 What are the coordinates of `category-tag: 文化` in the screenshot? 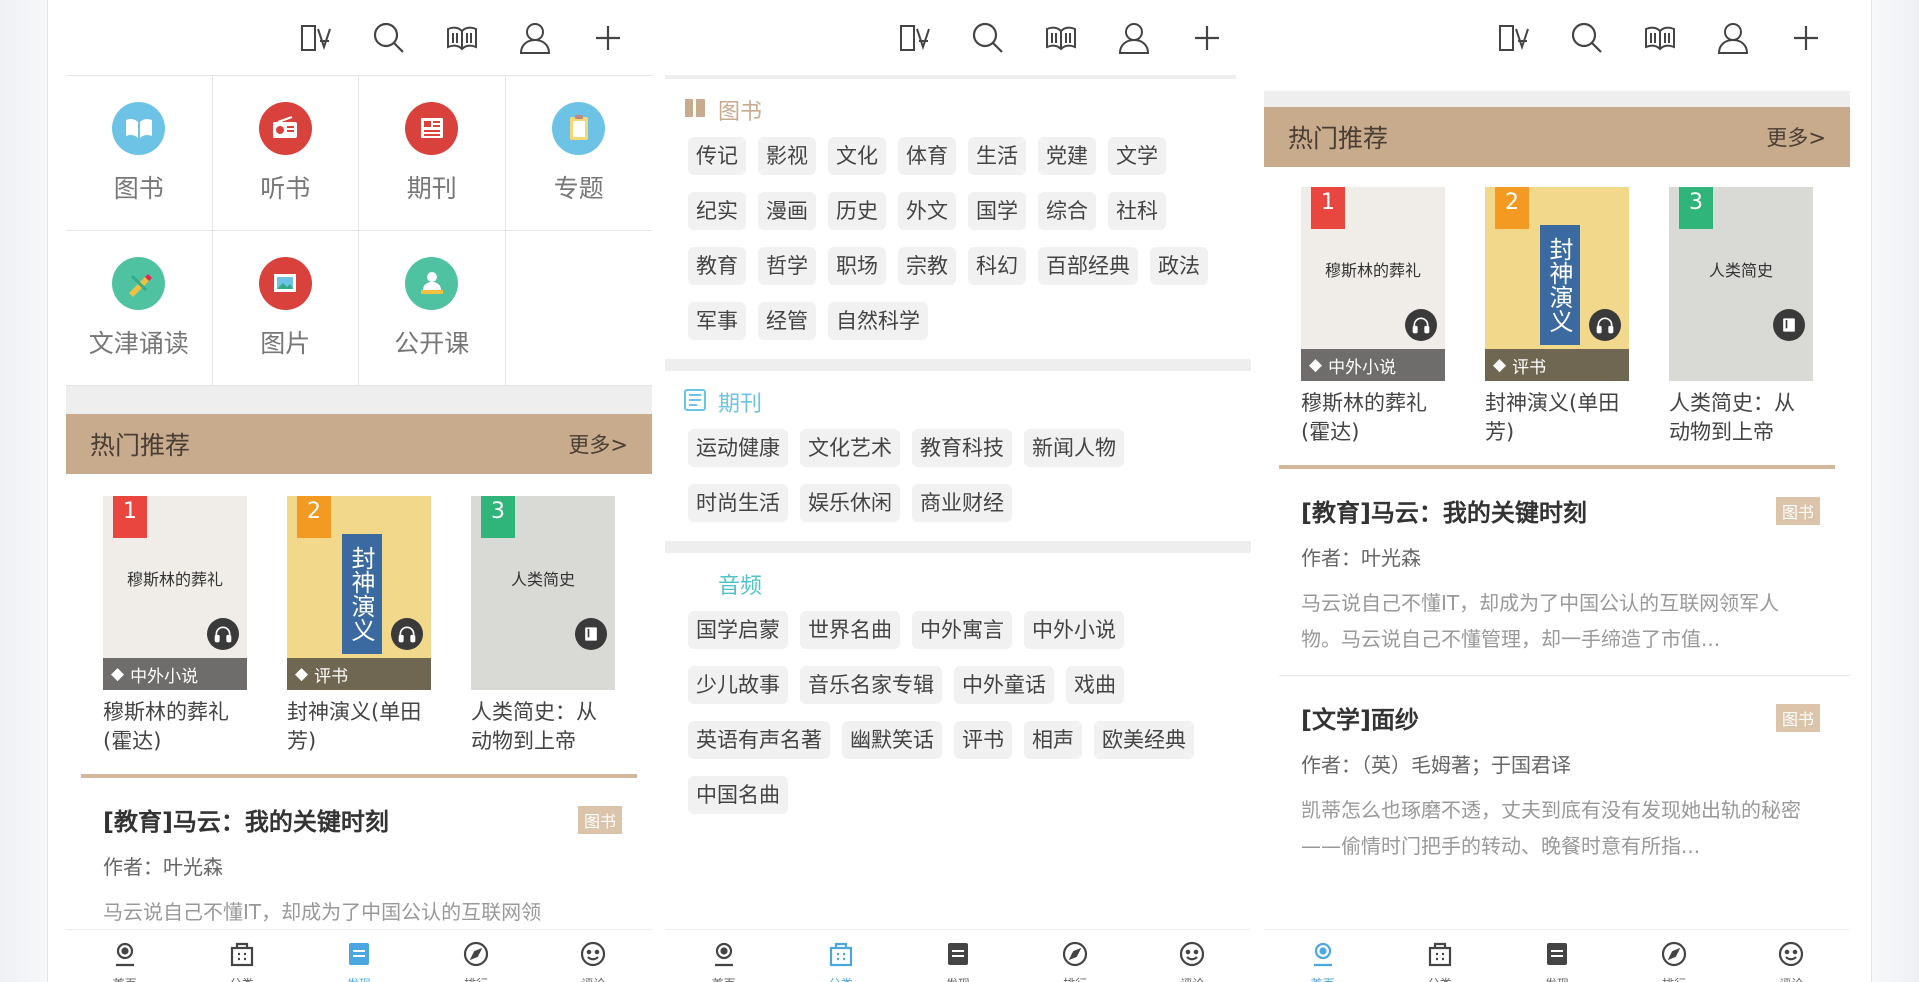 It's located at (857, 156).